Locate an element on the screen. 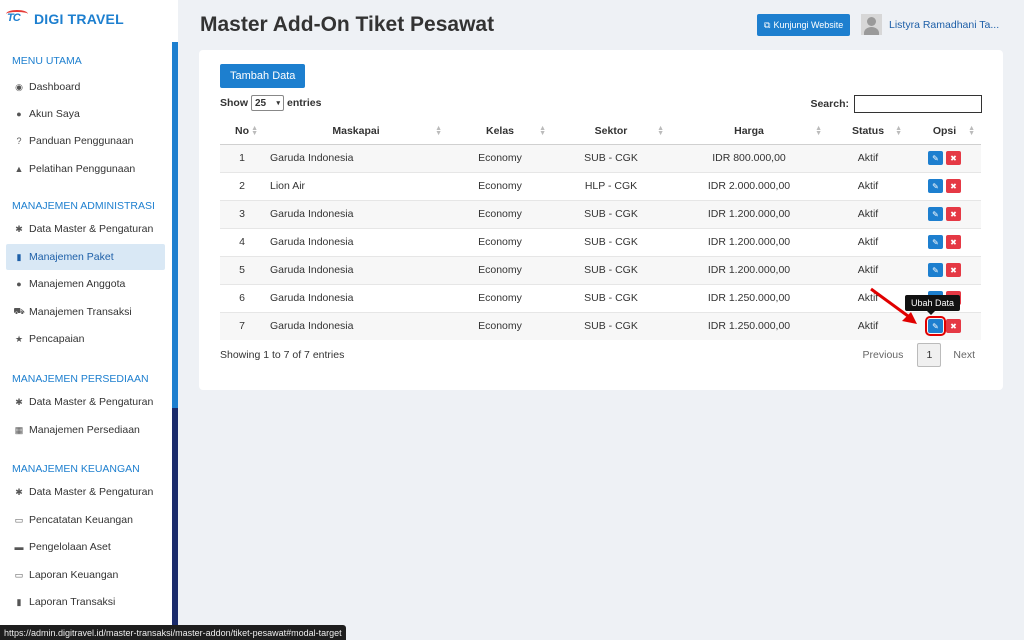 This screenshot has height=640, width=1024. sidebar-item-label: Manajemen Transaksi is located at coordinates (80, 312).